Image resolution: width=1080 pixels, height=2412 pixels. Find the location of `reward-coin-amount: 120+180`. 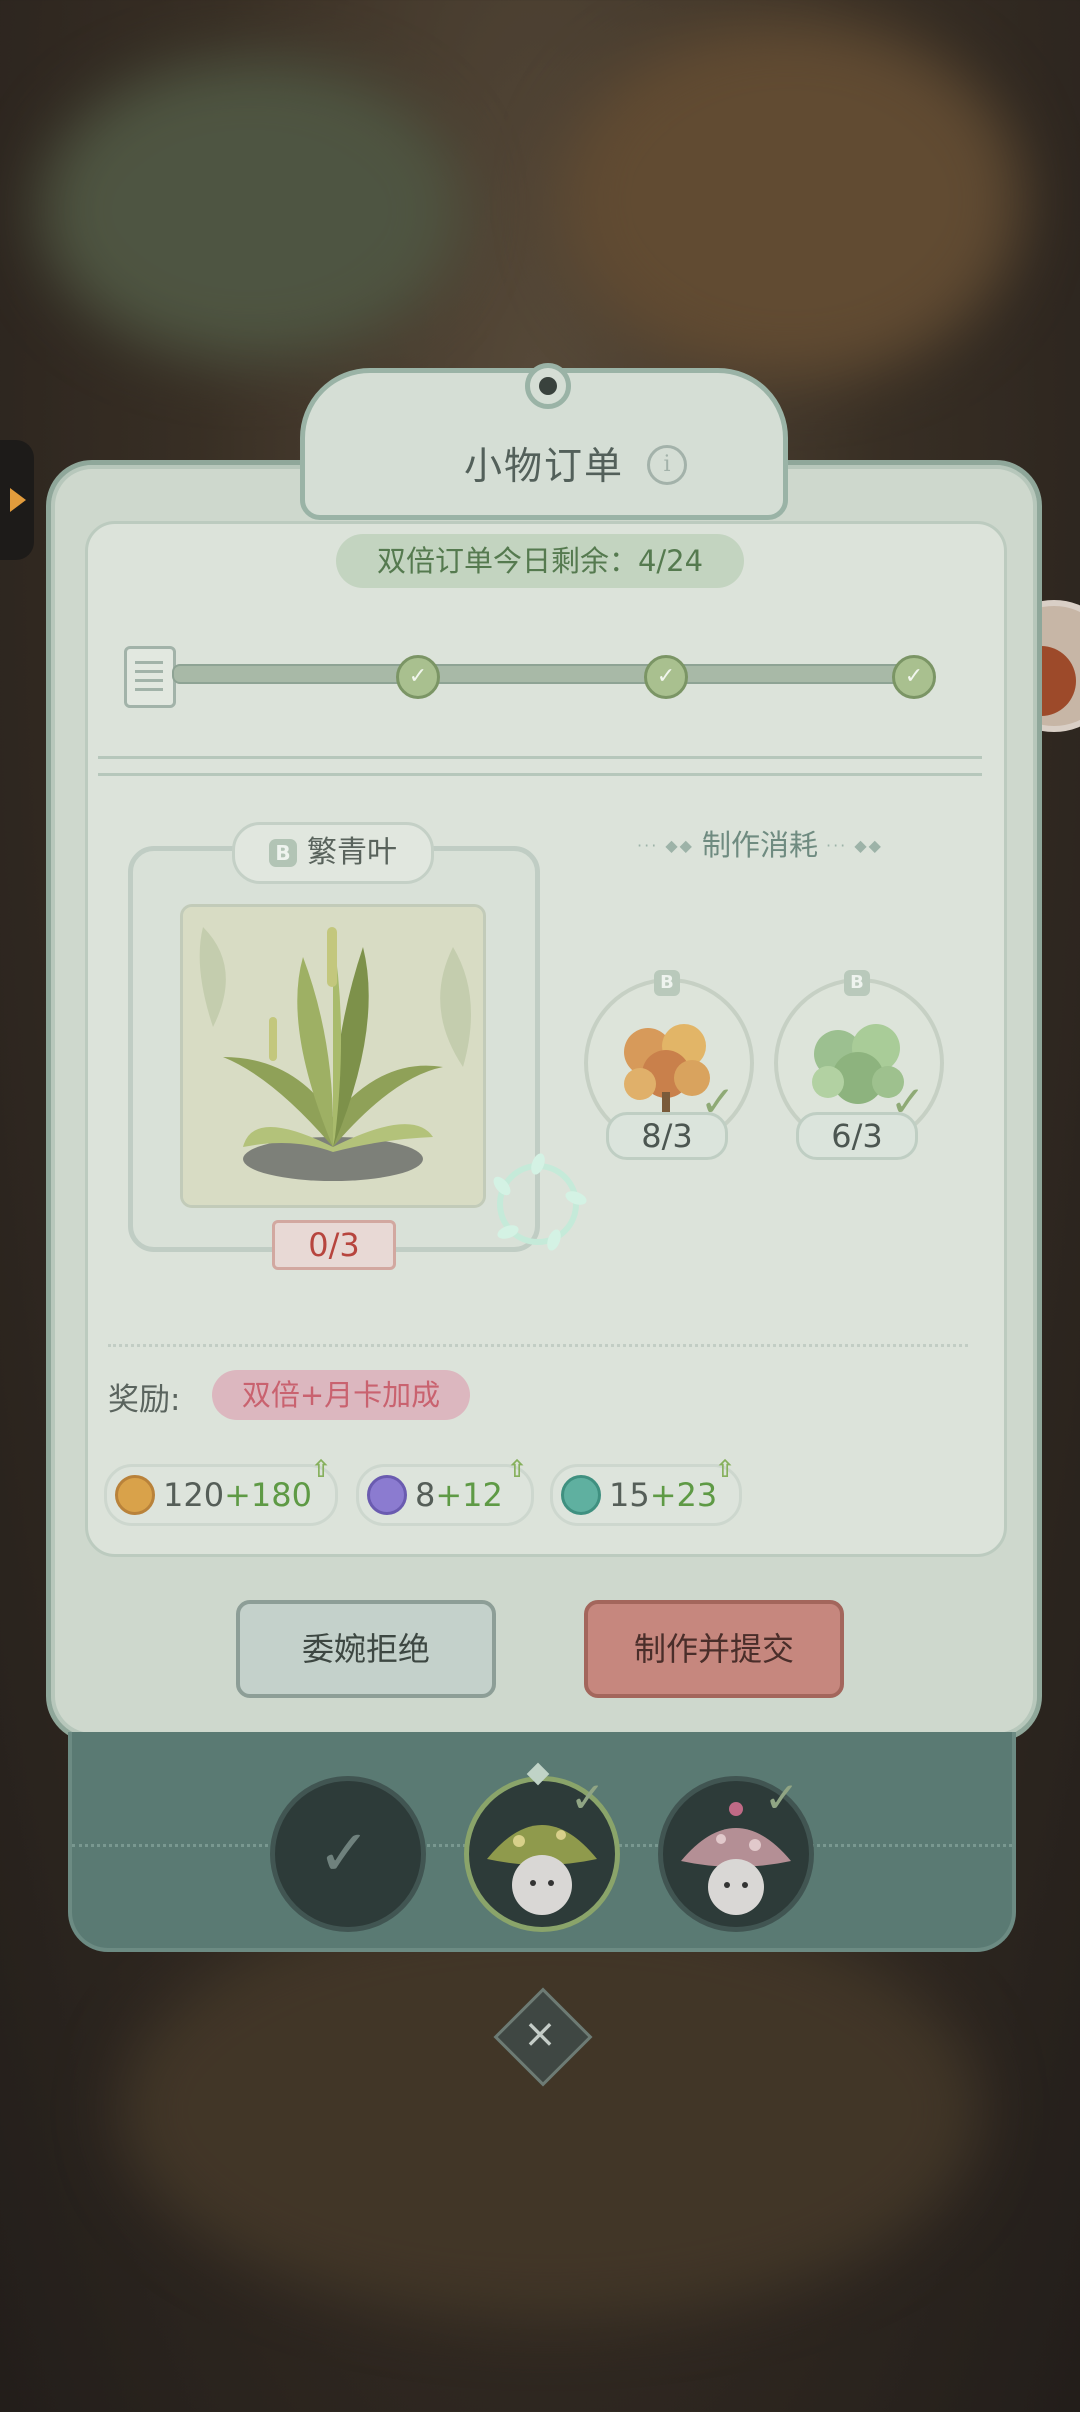

reward-coin-amount: 120+180 is located at coordinates (237, 1495).